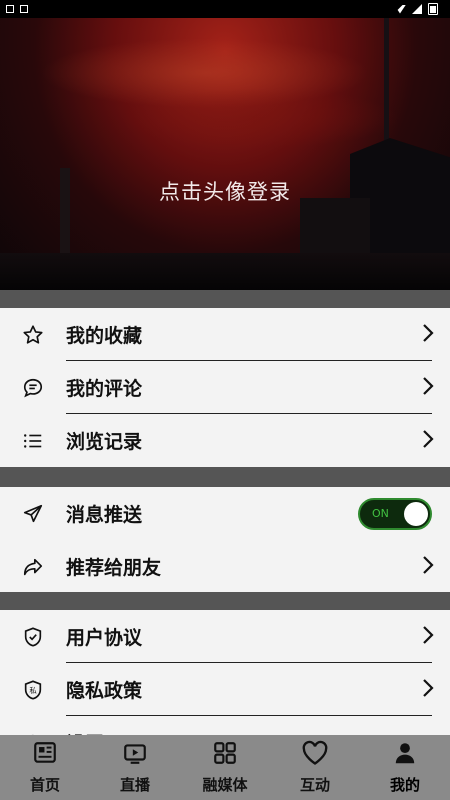  Describe the element at coordinates (104, 691) in the screenshot. I see `menu-item-label: 隐私政策` at that location.